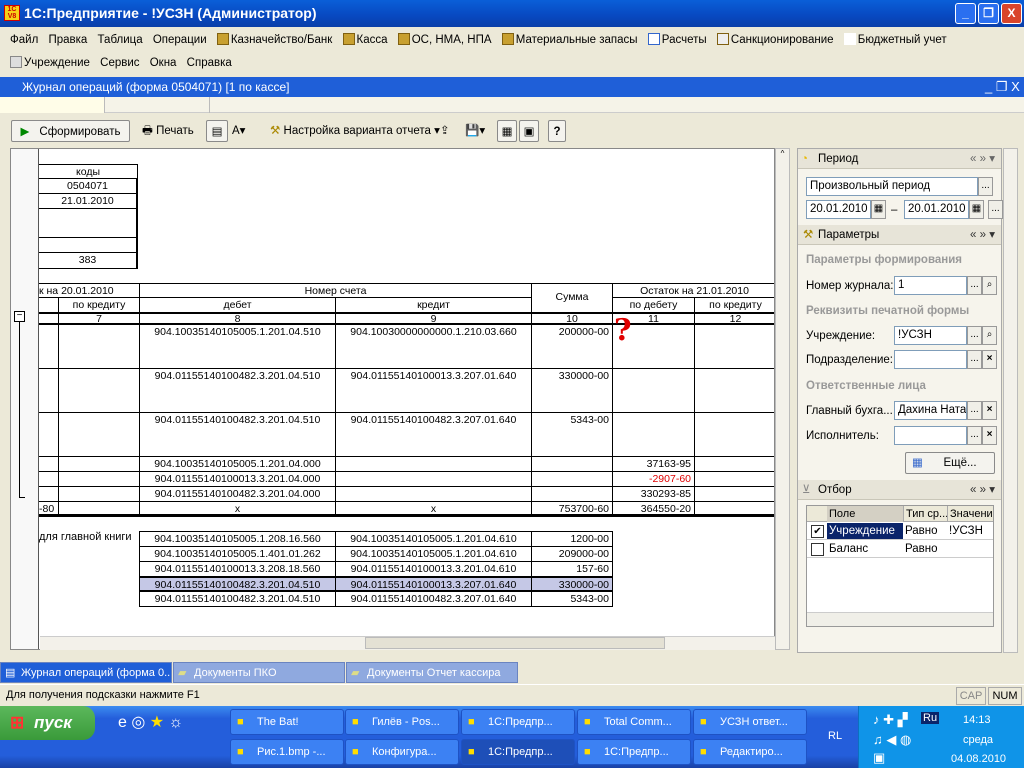  What do you see at coordinates (475, 131) in the screenshot?
I see `save-icon: 💾▾` at bounding box center [475, 131].